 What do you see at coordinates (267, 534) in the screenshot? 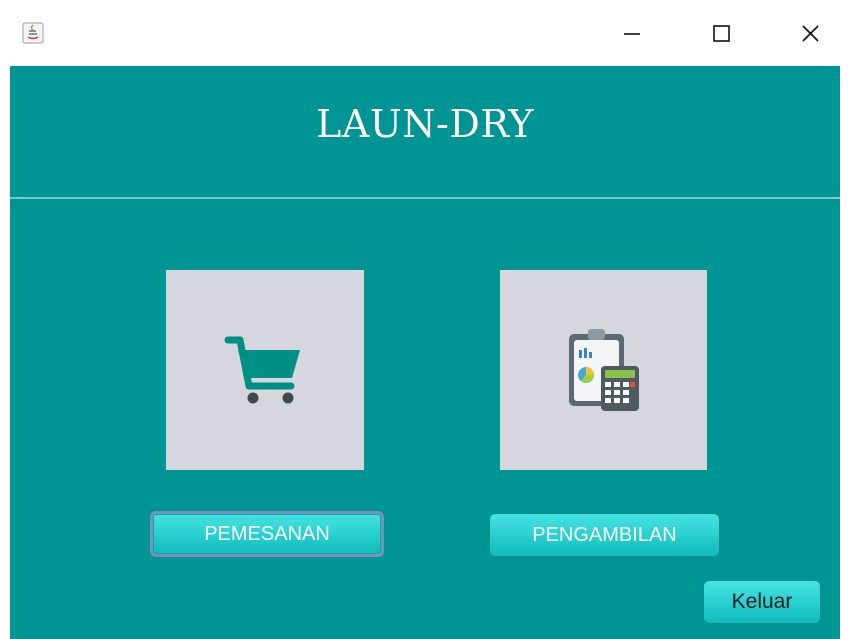
I see `pemesanan-button: PEMESANAN` at bounding box center [267, 534].